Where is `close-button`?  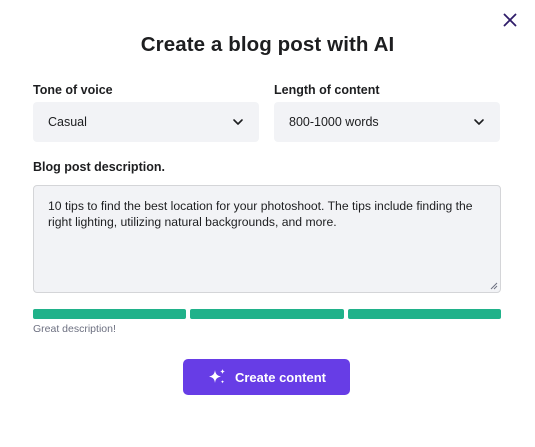 close-button is located at coordinates (510, 20).